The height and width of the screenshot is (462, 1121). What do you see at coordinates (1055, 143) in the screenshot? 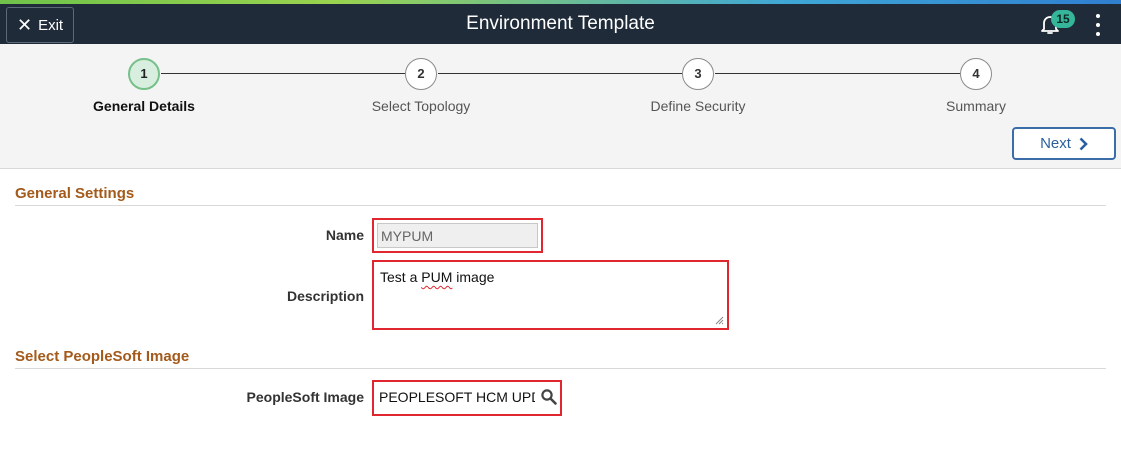
I see `next-label: Next` at bounding box center [1055, 143].